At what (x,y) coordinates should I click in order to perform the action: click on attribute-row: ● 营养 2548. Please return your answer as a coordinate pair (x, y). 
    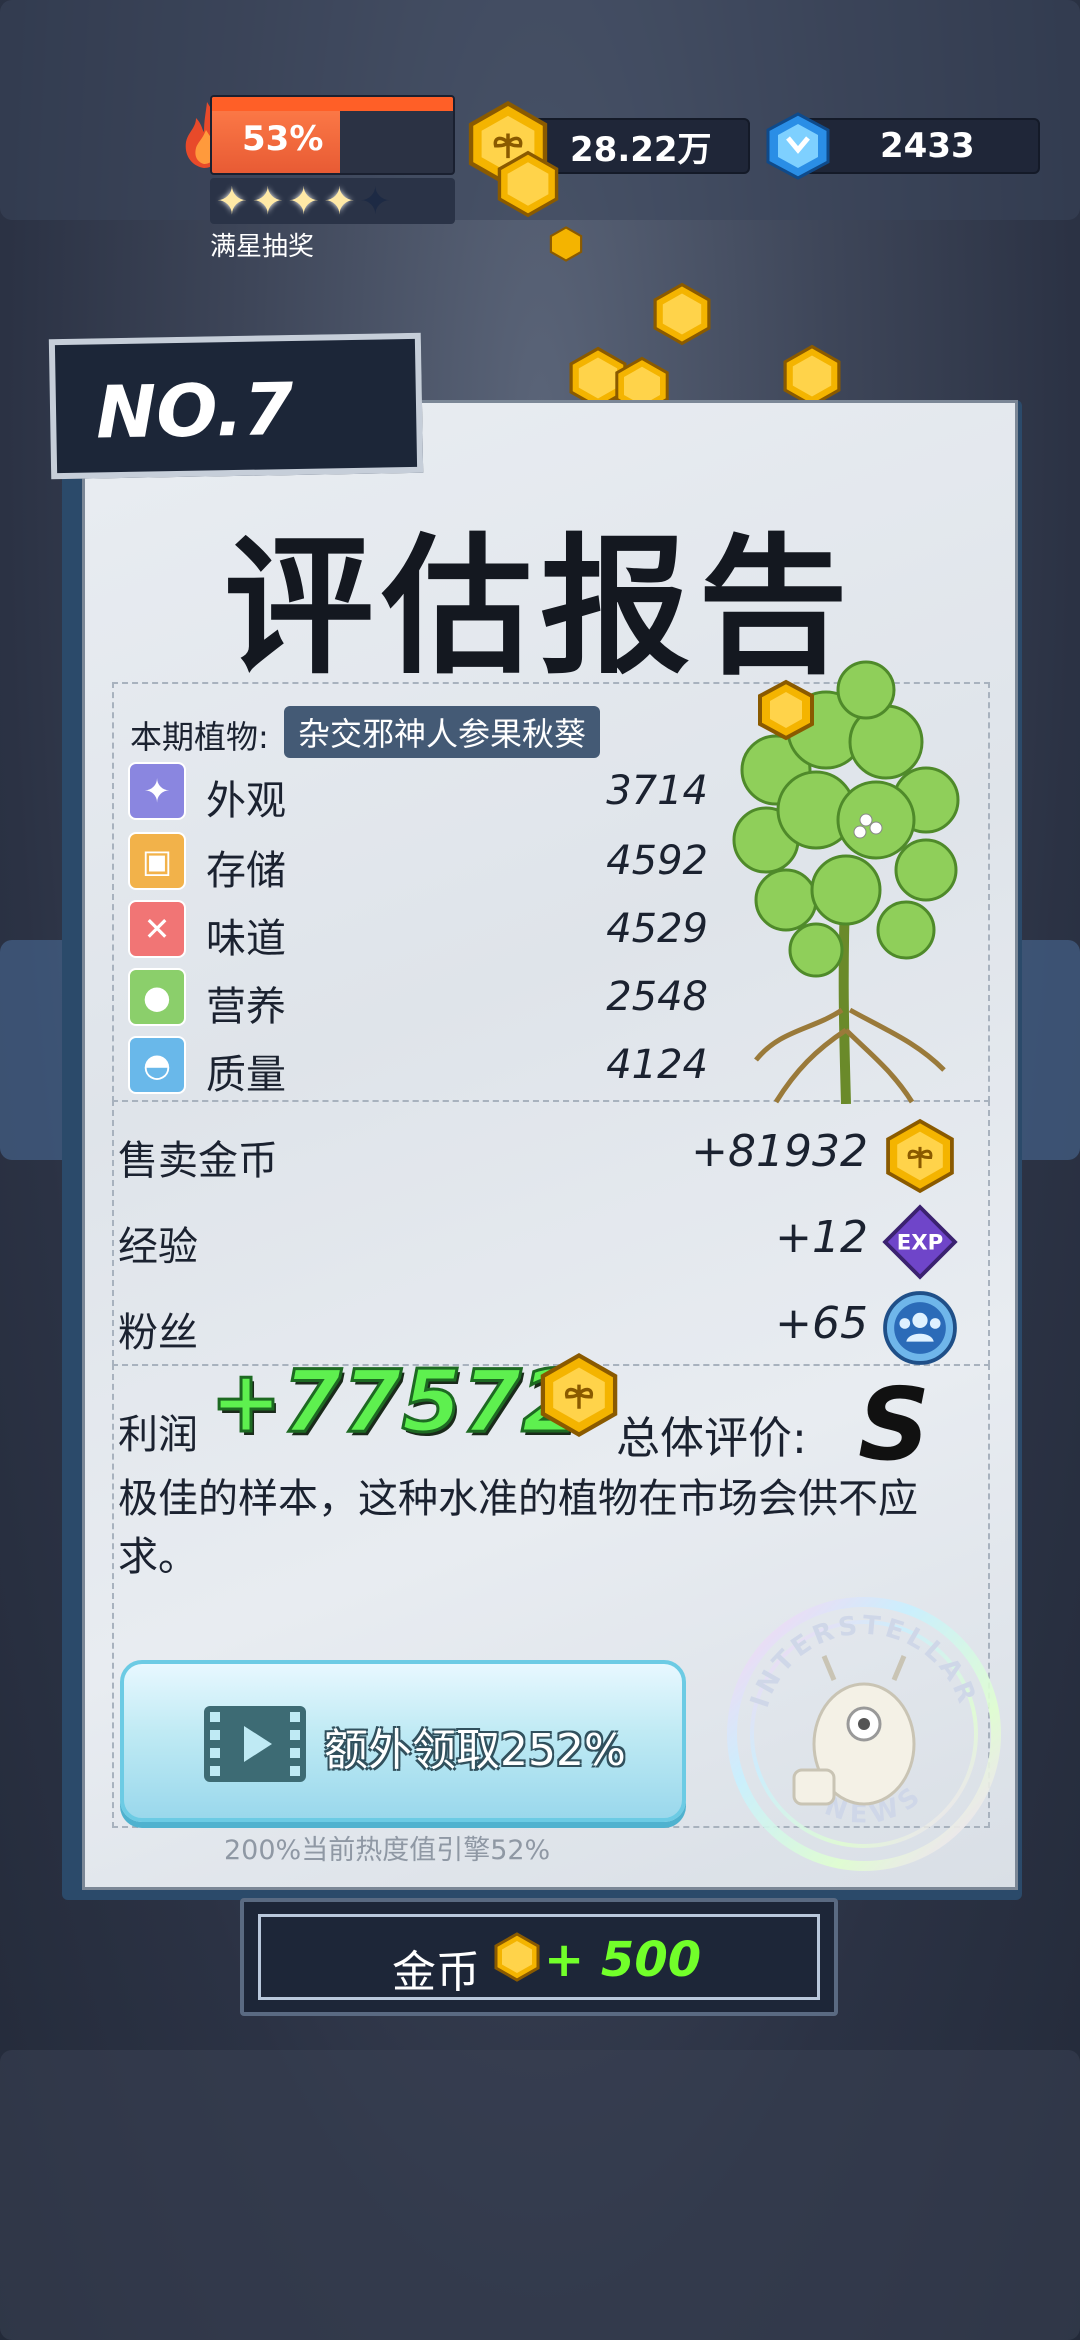
    Looking at the image, I should click on (418, 999).